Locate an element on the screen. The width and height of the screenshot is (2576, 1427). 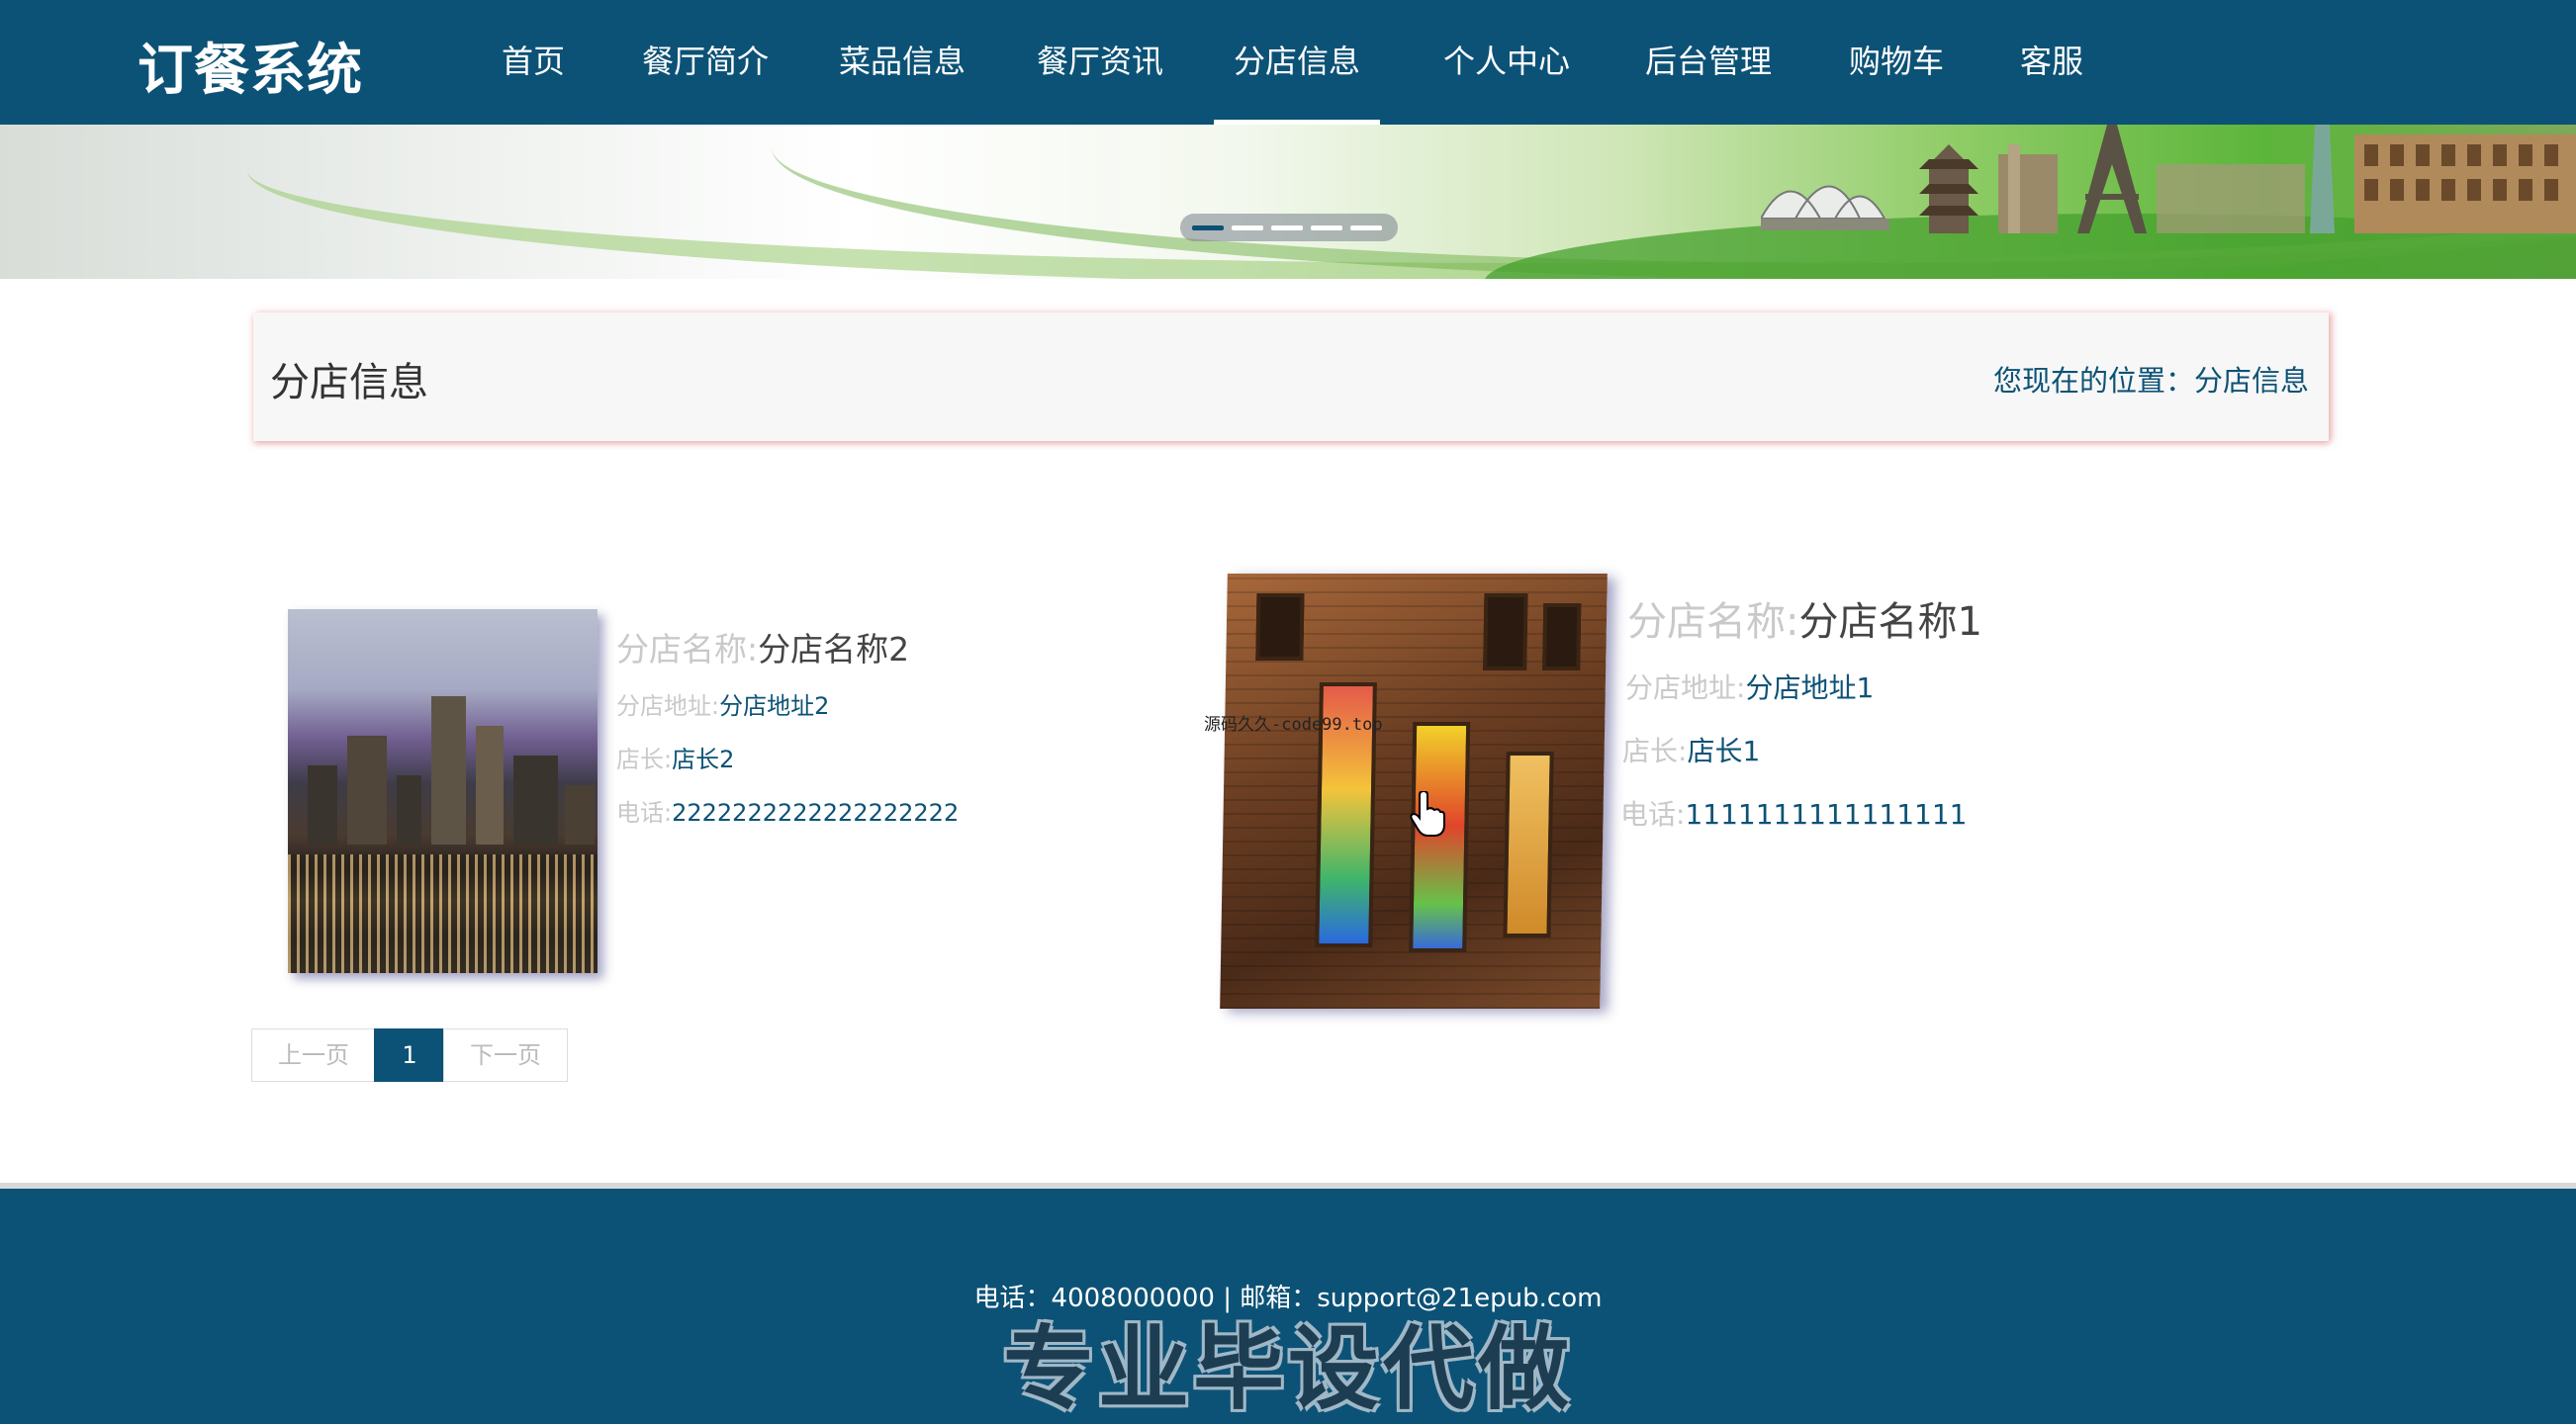
branch-address-row: 分店地址:分店地址2 is located at coordinates (722, 703).